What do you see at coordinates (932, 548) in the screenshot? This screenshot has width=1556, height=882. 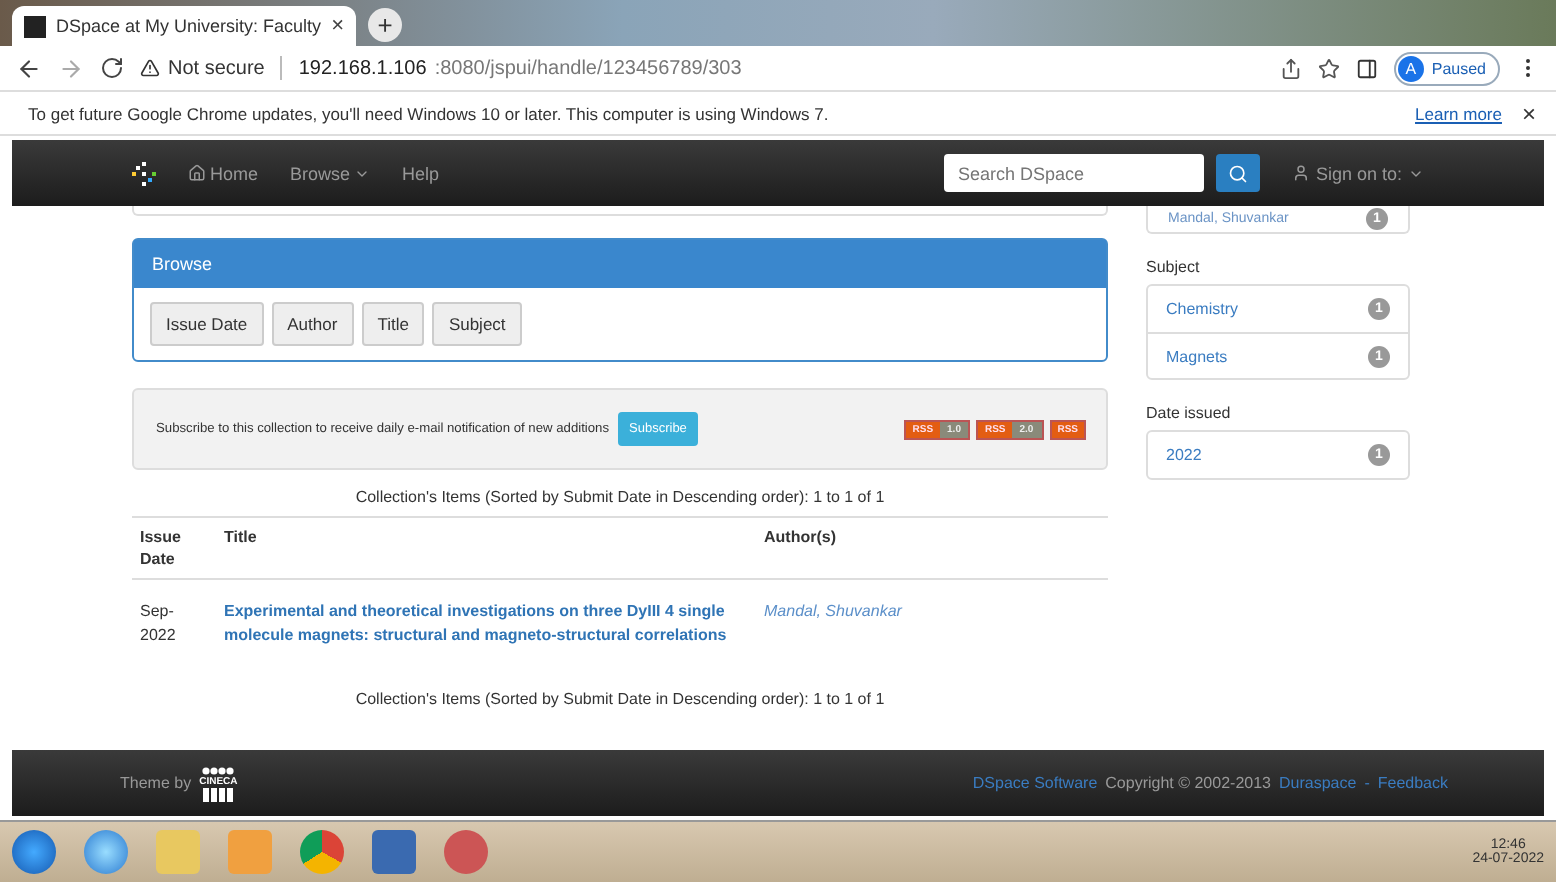 I see `column-header: Author(s)` at bounding box center [932, 548].